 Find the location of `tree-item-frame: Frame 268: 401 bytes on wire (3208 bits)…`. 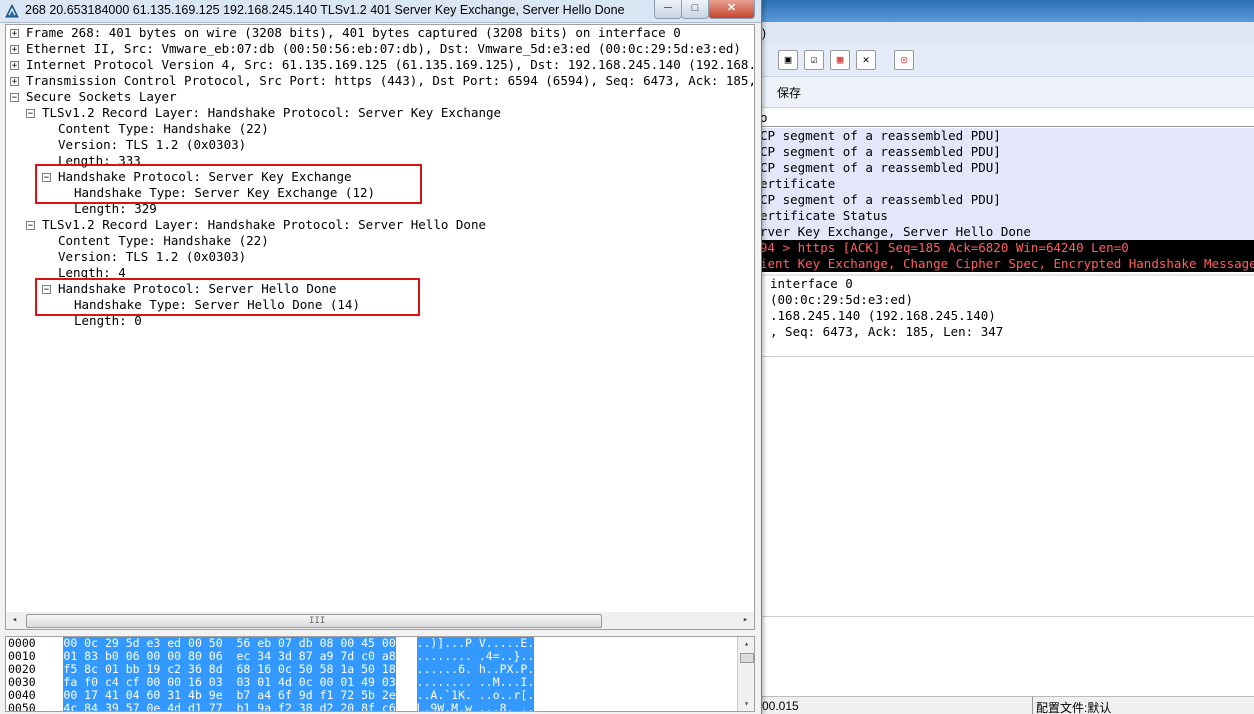

tree-item-frame: Frame 268: 401 bytes on wire (3208 bits)… is located at coordinates (353, 33).